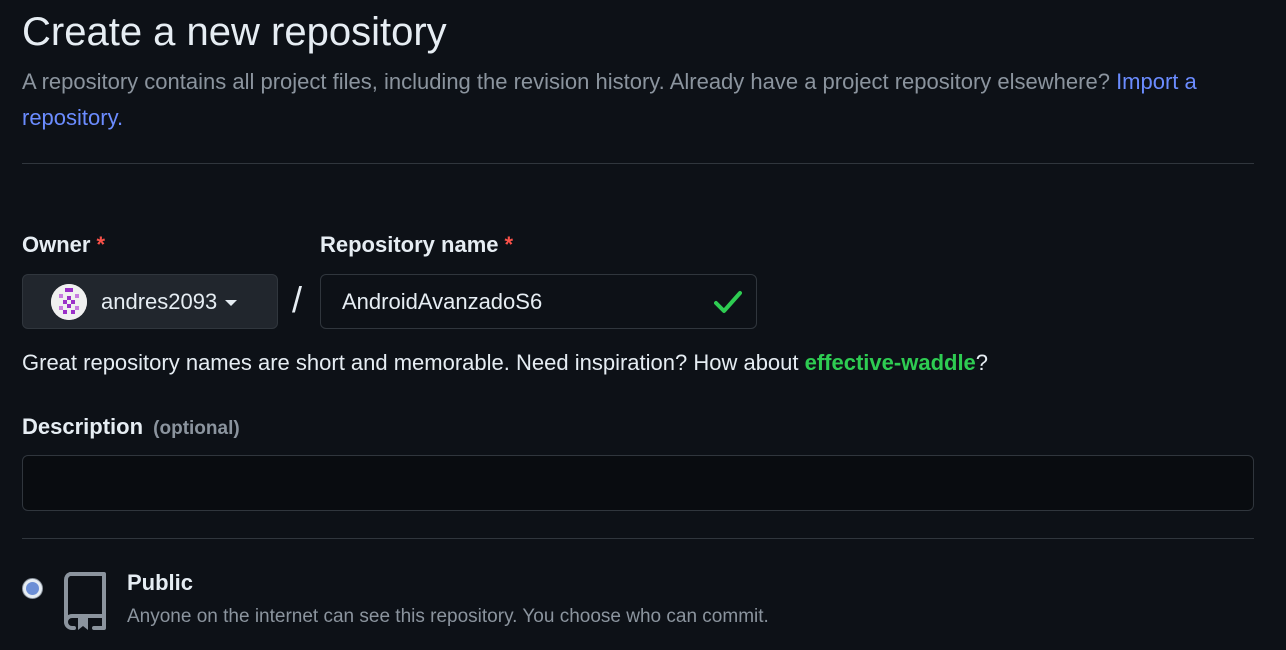  Describe the element at coordinates (728, 302) in the screenshot. I see `check-icon` at that location.